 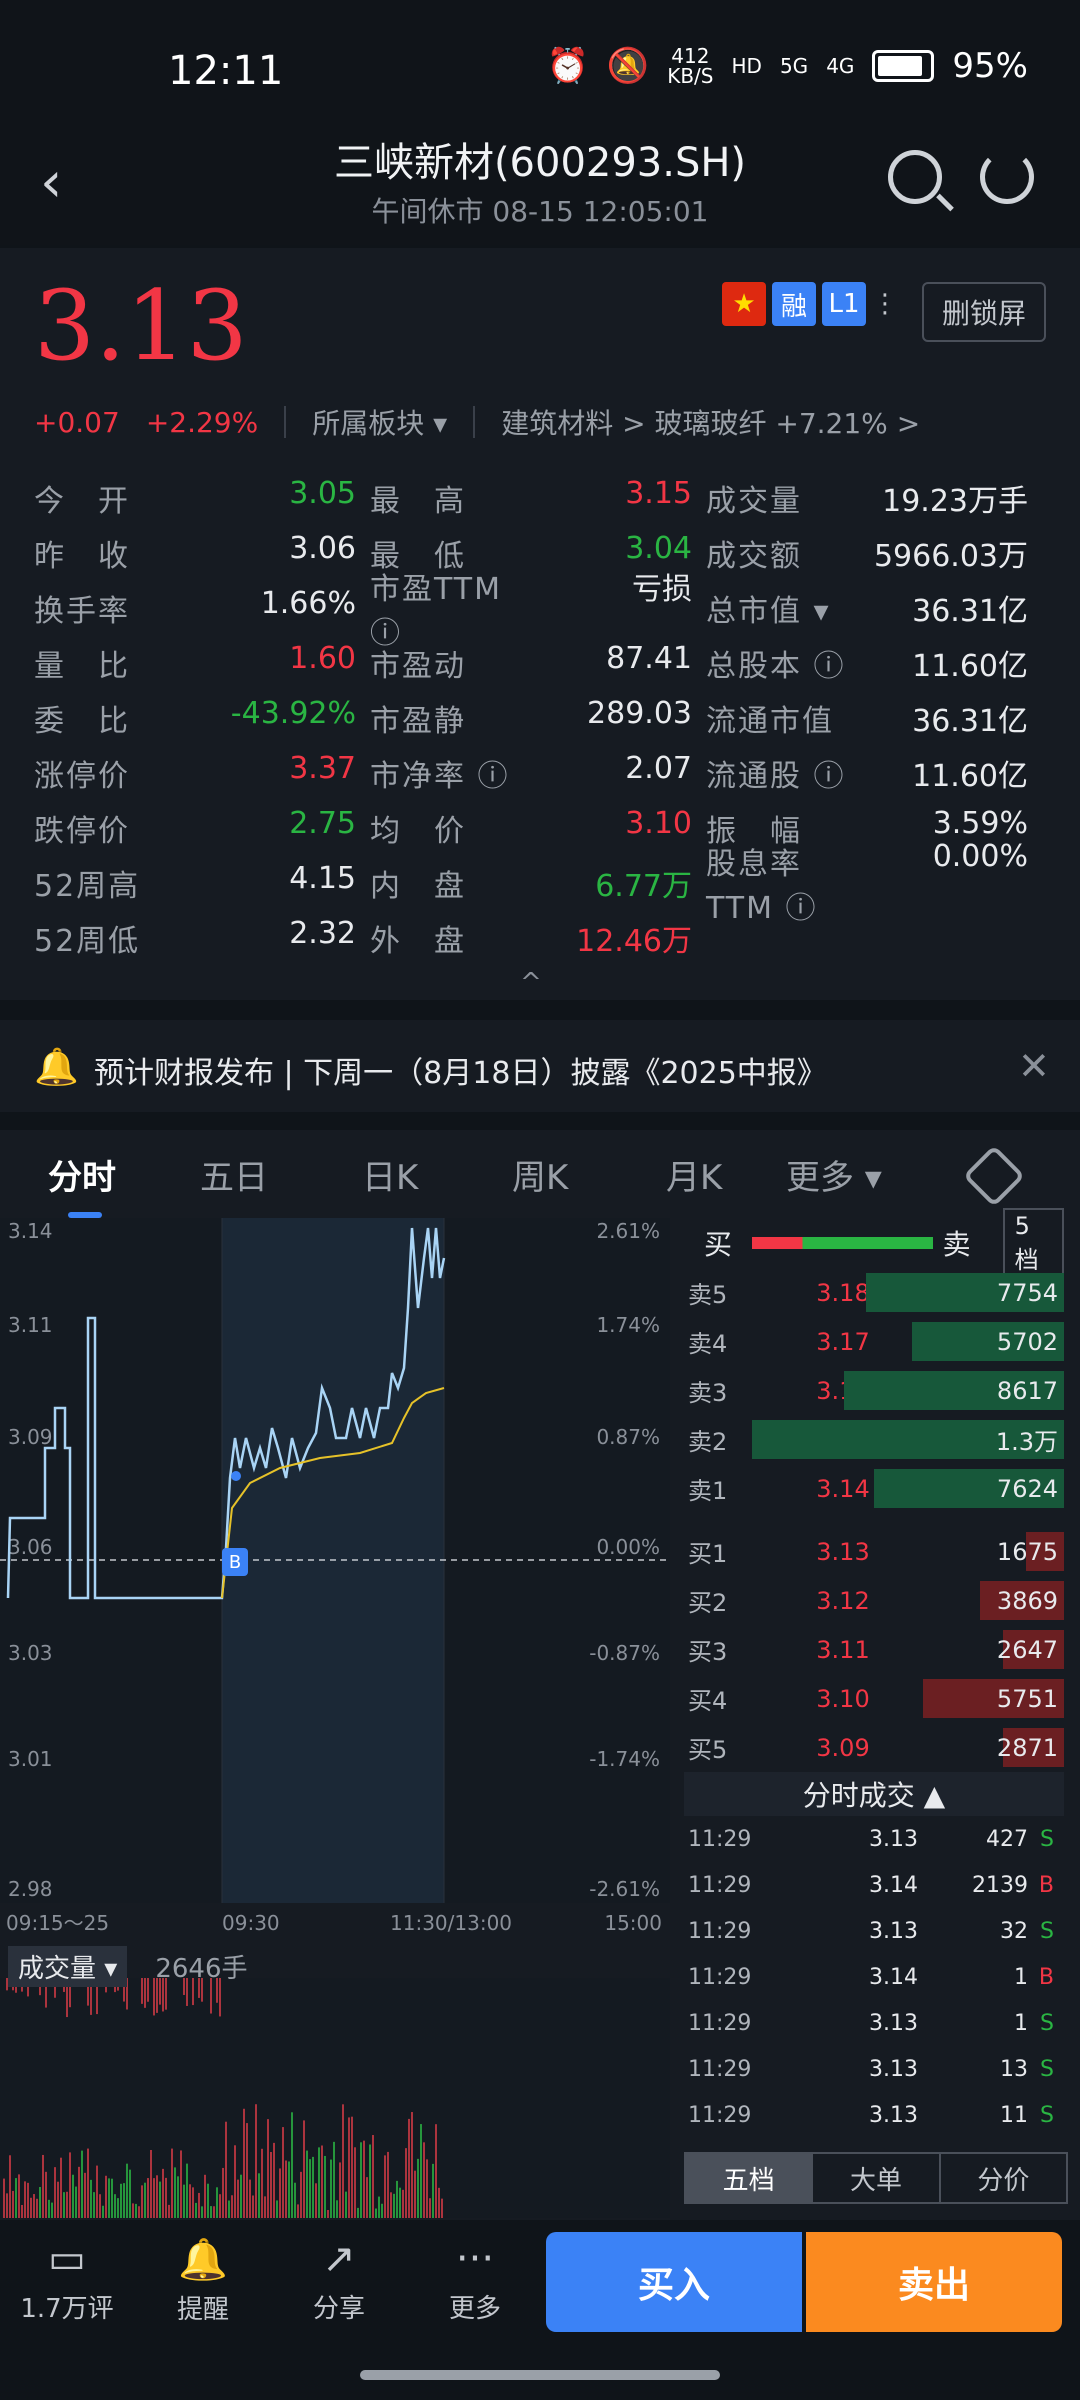 What do you see at coordinates (874, 1931) in the screenshot?
I see `tick-row: 11:29 3.13 32 S` at bounding box center [874, 1931].